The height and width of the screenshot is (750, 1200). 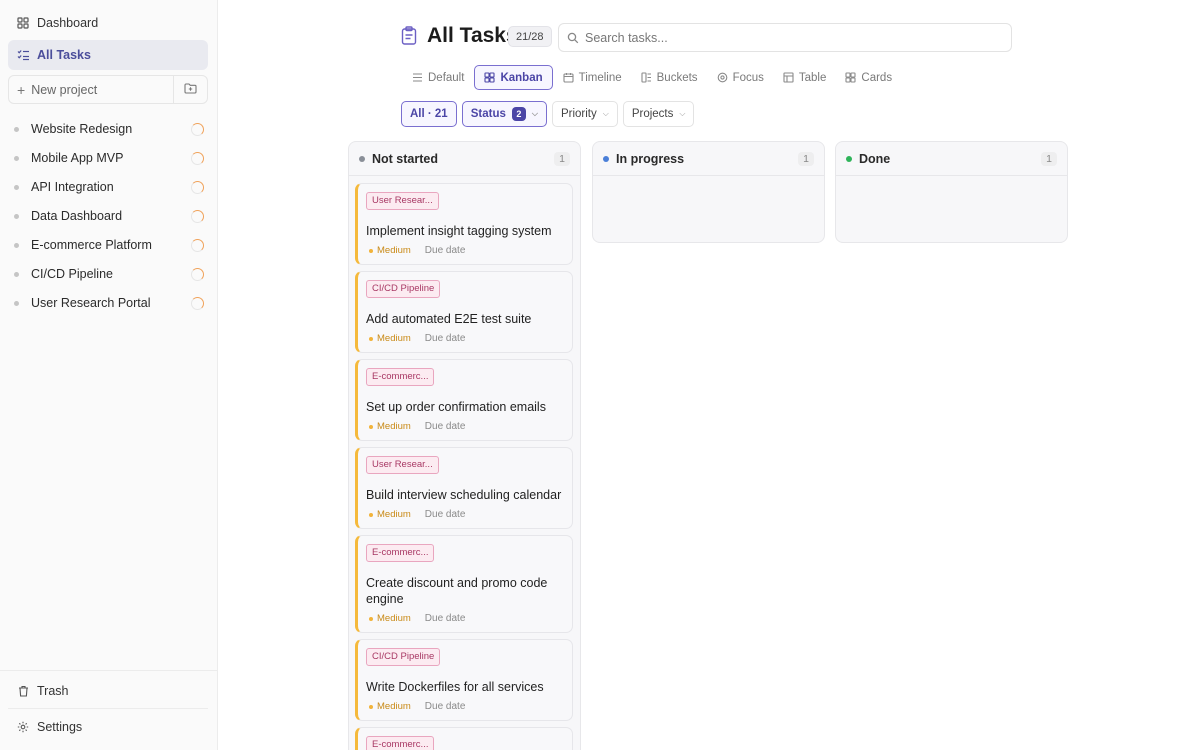 I want to click on column-header: Done 1, so click(x=951, y=159).